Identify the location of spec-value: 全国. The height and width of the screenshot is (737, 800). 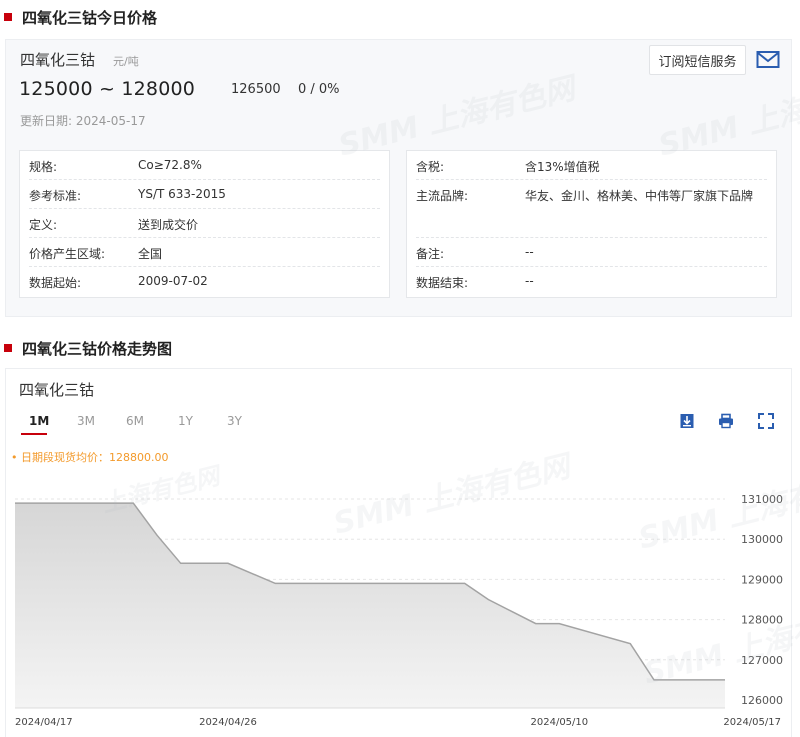
(150, 254).